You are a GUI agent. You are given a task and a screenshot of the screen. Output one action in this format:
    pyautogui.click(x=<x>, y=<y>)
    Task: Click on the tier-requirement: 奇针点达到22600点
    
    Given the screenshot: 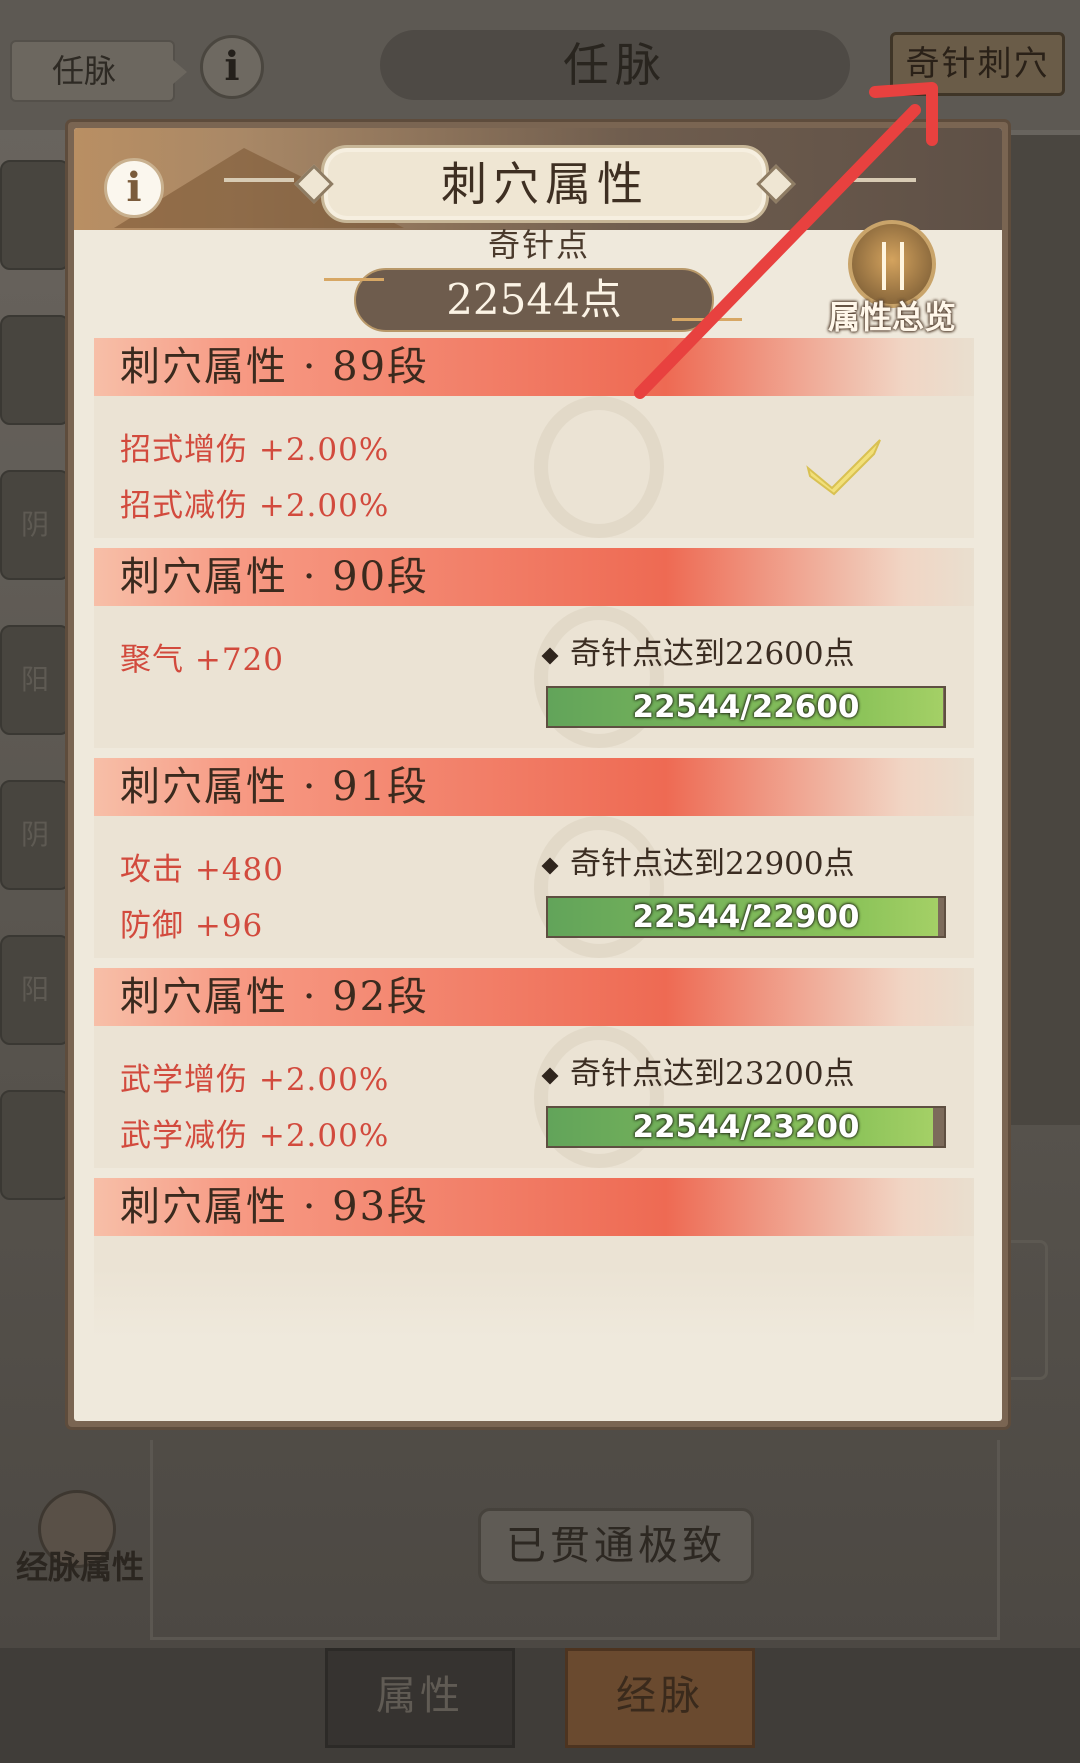 What is the action you would take?
    pyautogui.click(x=698, y=650)
    